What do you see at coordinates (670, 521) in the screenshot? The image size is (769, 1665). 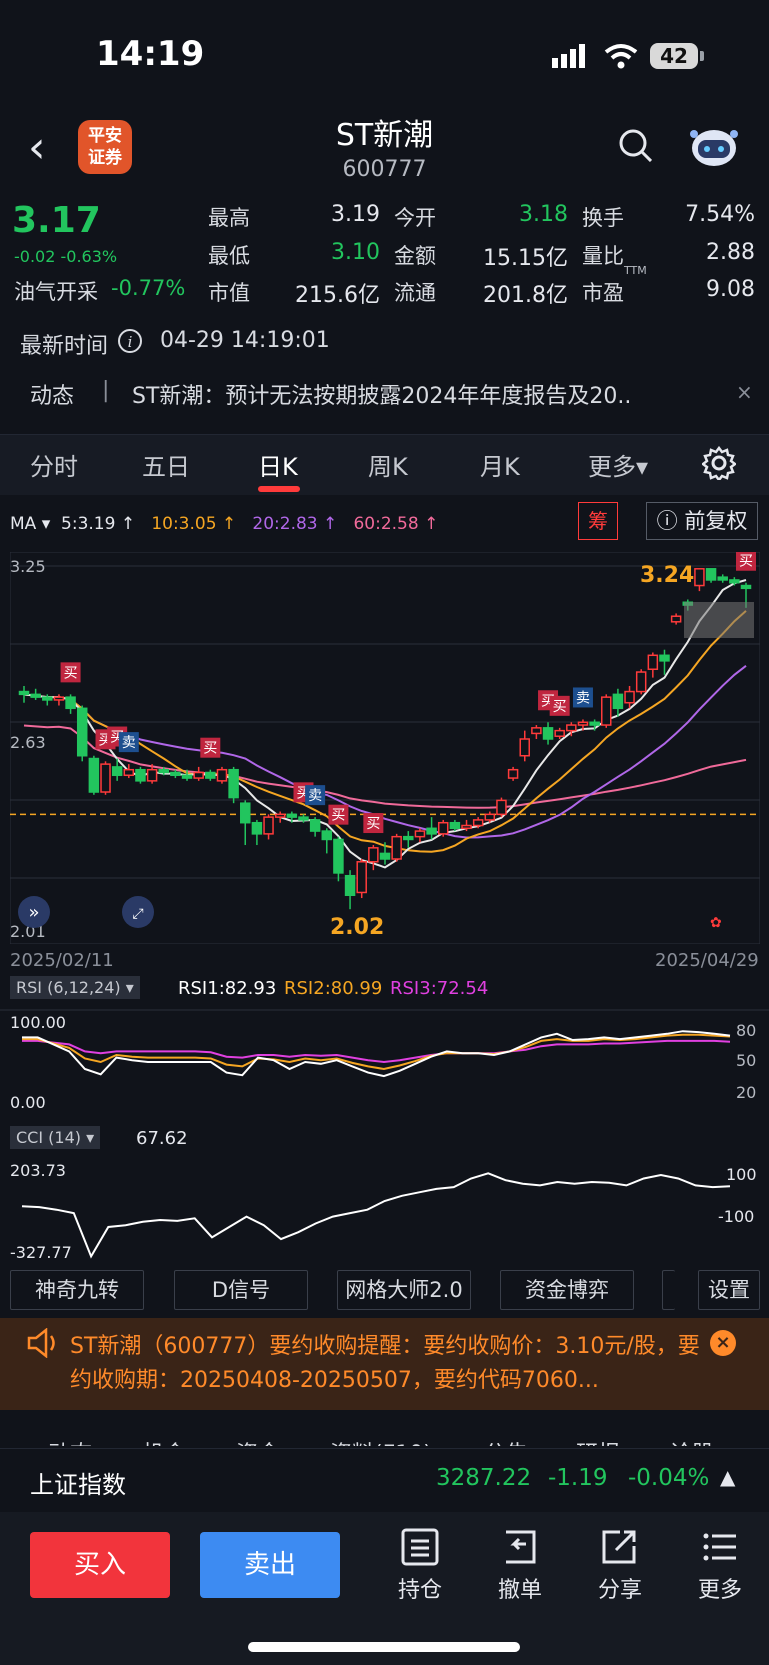 I see `qfq-info-icon: ⓘ` at bounding box center [670, 521].